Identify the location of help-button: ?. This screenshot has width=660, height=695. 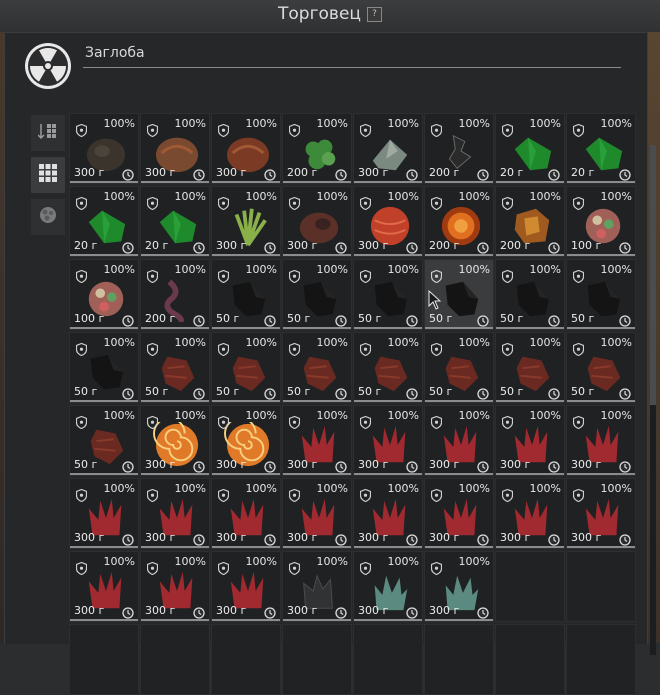
(374, 14).